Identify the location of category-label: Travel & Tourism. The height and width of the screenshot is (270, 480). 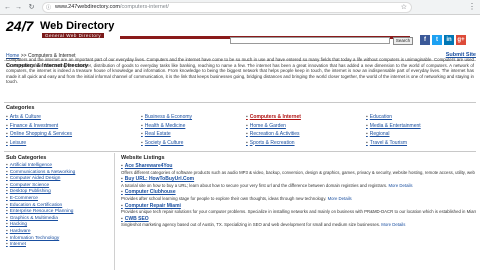
(388, 142).